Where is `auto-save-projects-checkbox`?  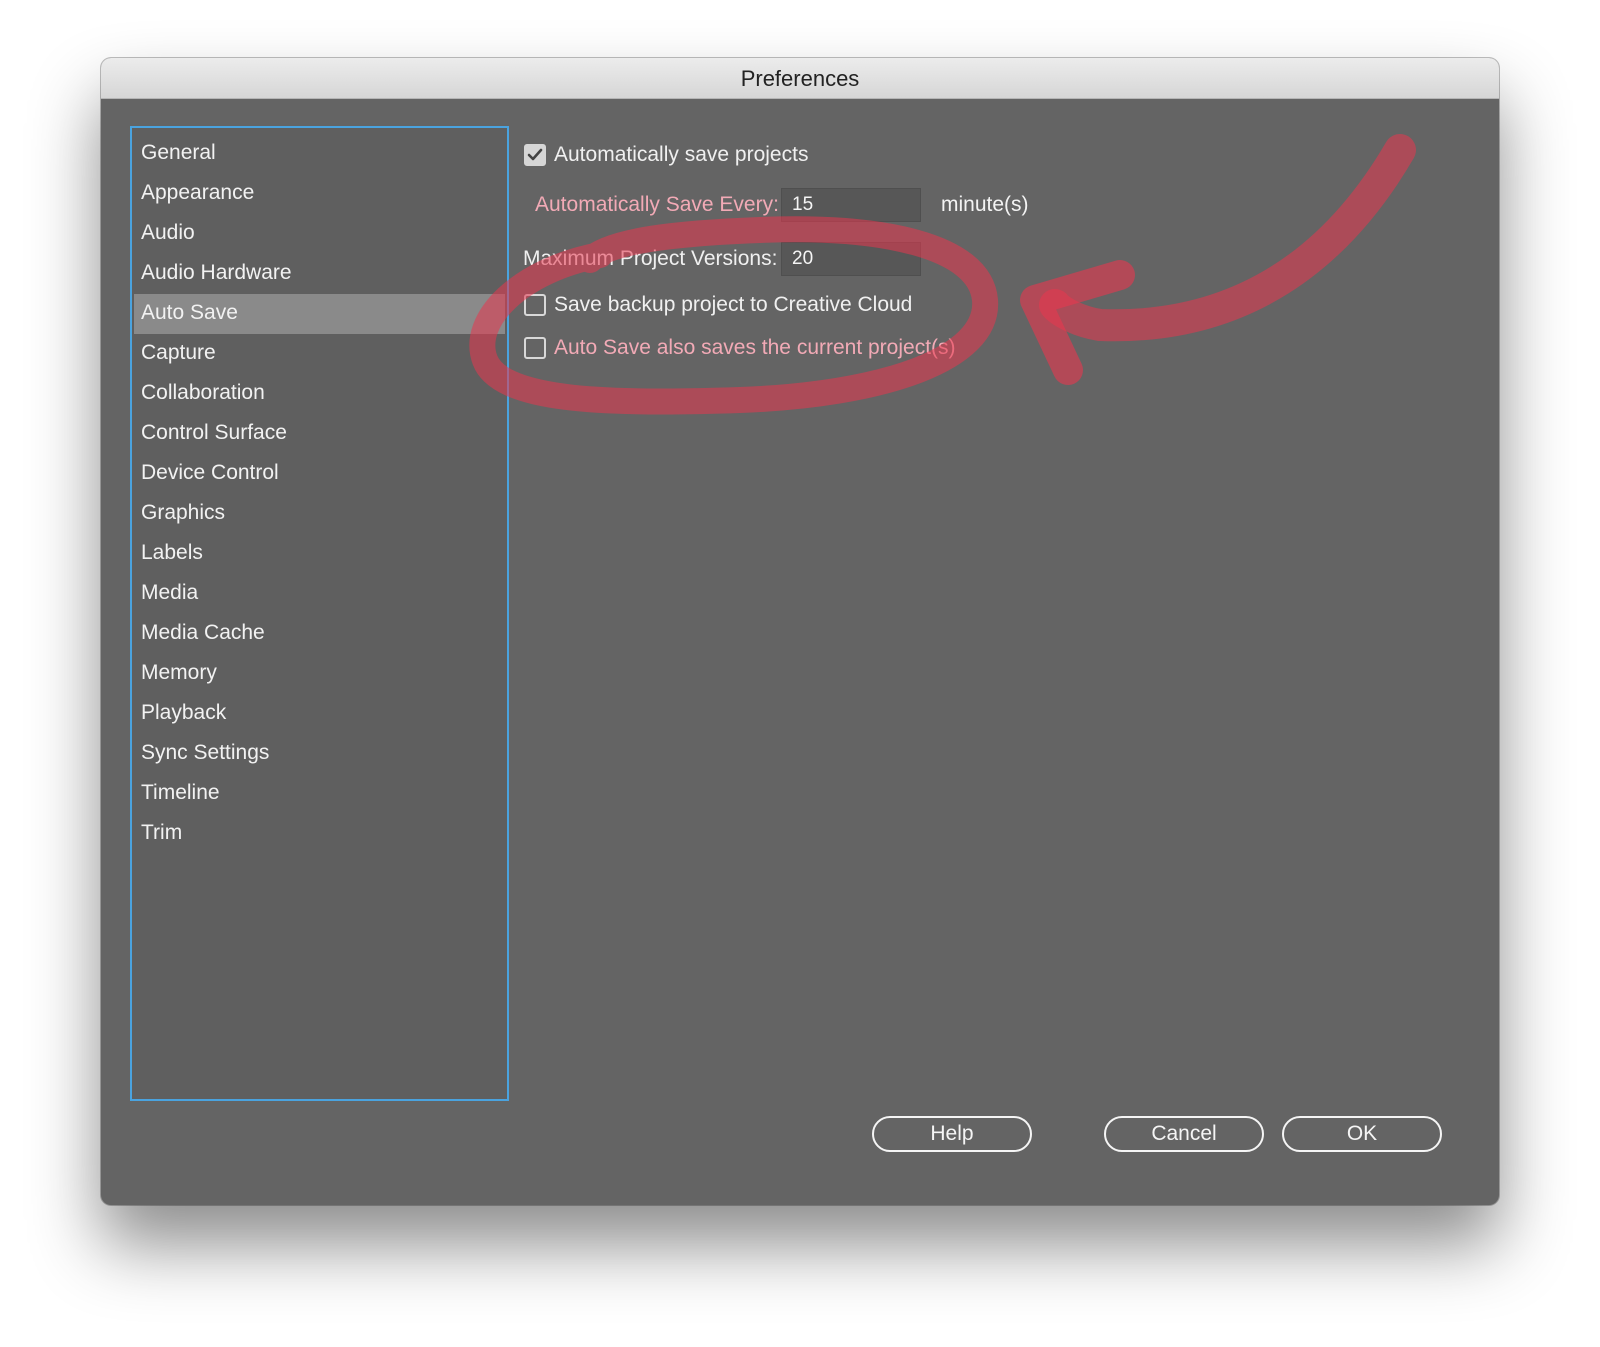
auto-save-projects-checkbox is located at coordinates (535, 155).